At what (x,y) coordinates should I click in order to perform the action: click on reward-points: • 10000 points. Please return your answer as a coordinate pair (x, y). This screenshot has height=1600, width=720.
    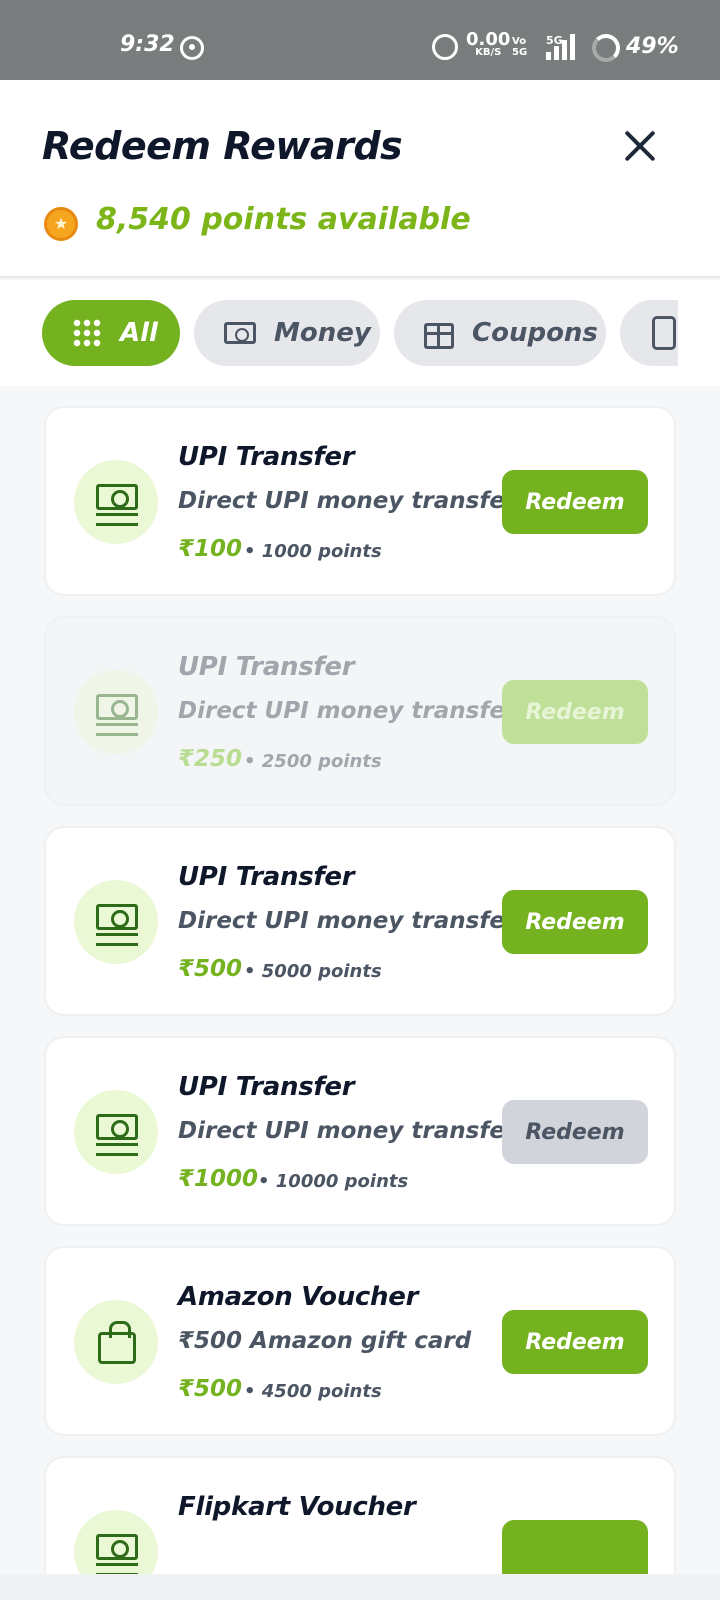
    Looking at the image, I should click on (333, 1181).